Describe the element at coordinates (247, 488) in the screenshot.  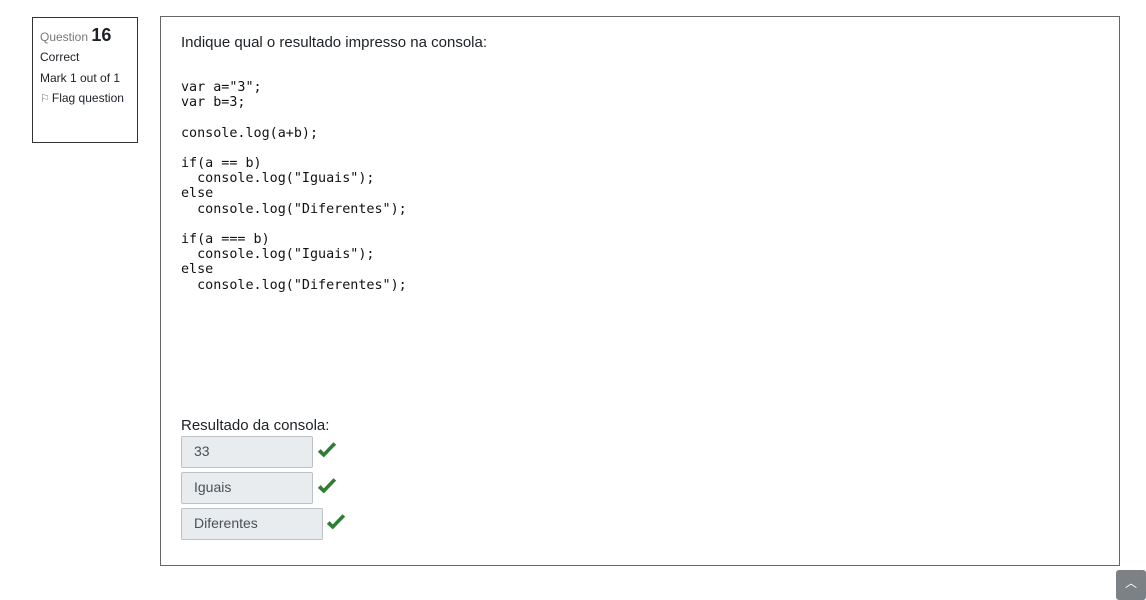
I see `answer-field-2: Iguais` at that location.